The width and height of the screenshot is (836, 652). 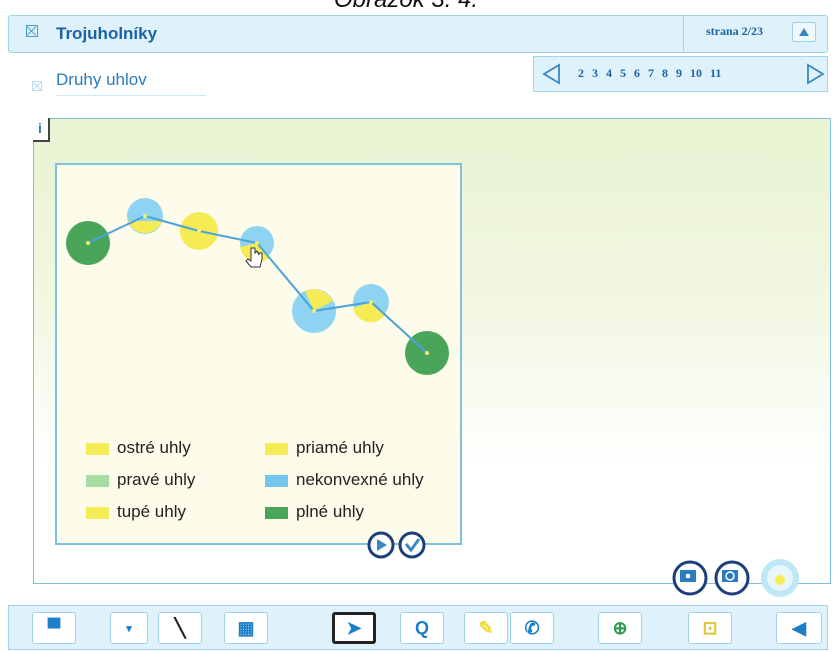 What do you see at coordinates (552, 74) in the screenshot?
I see `prev-page-icon` at bounding box center [552, 74].